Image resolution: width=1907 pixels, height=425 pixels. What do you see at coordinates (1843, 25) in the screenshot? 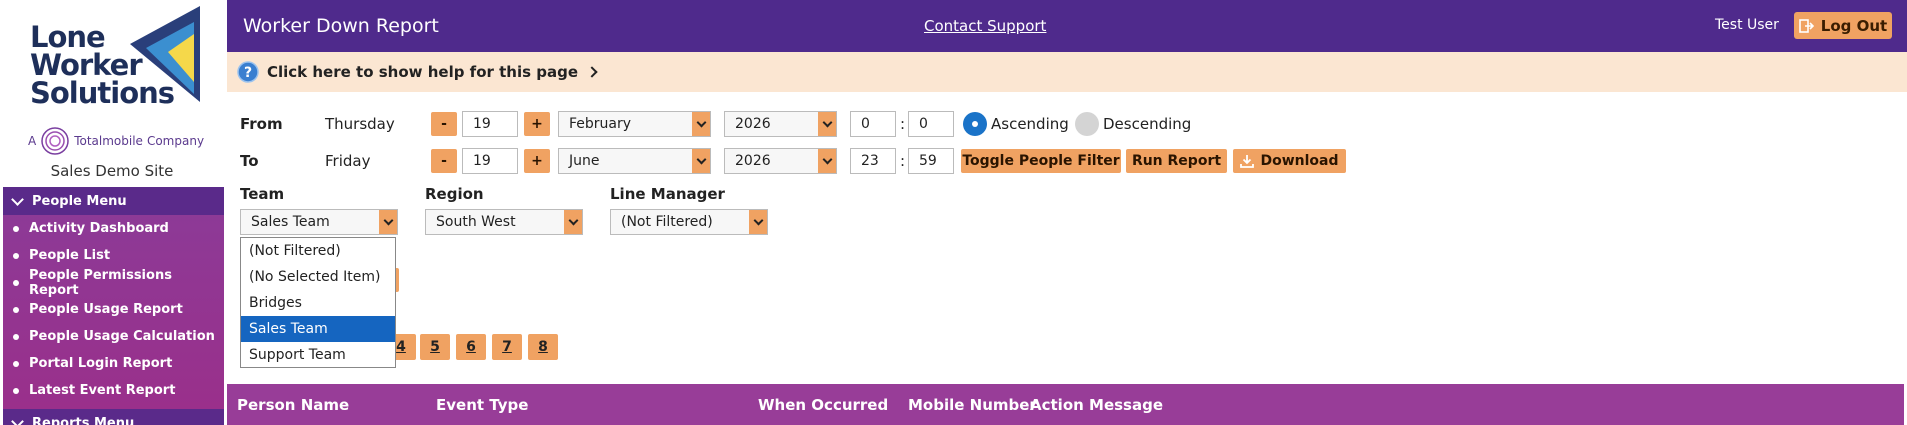
I see `logout-button: Log Out` at bounding box center [1843, 25].